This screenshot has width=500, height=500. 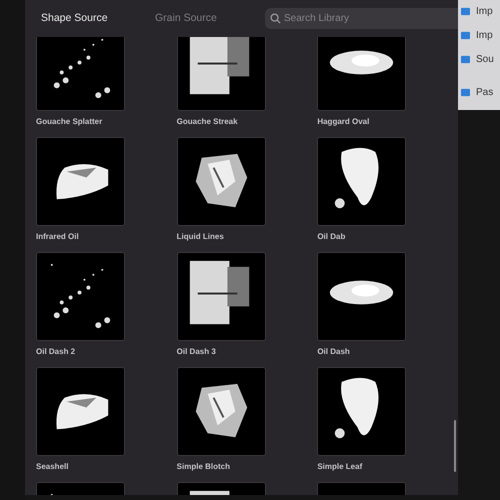 I want to click on brush-label: Oil Dash 3, so click(x=196, y=352).